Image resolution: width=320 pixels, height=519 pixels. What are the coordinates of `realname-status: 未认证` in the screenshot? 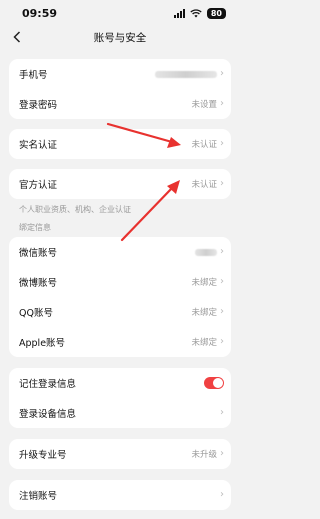 It's located at (204, 145).